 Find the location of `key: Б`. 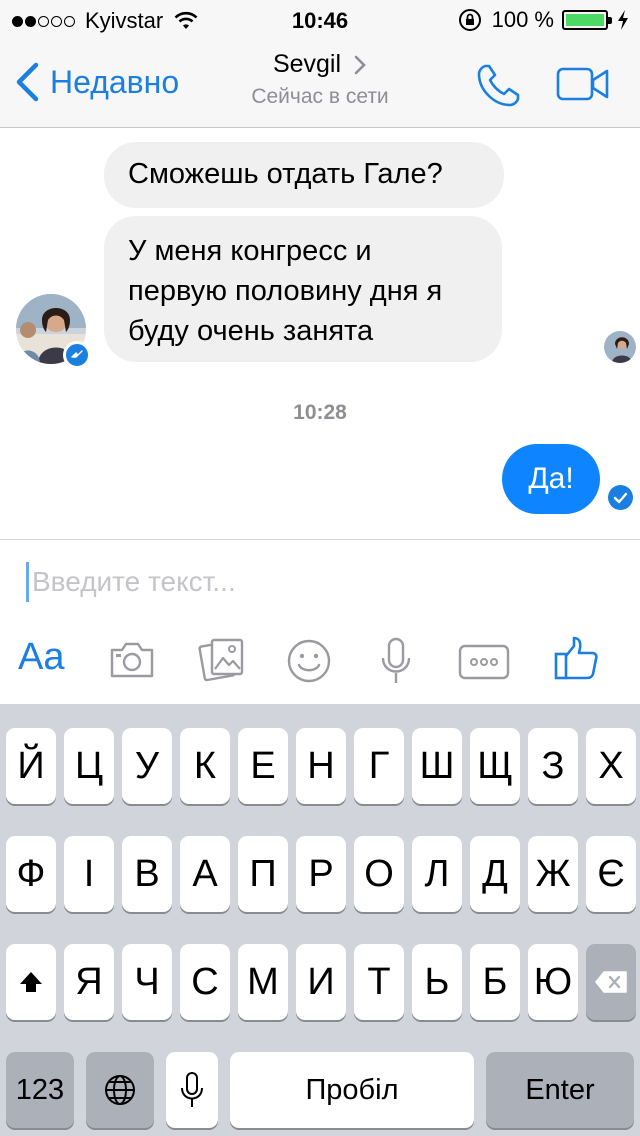

key: Б is located at coordinates (495, 982).